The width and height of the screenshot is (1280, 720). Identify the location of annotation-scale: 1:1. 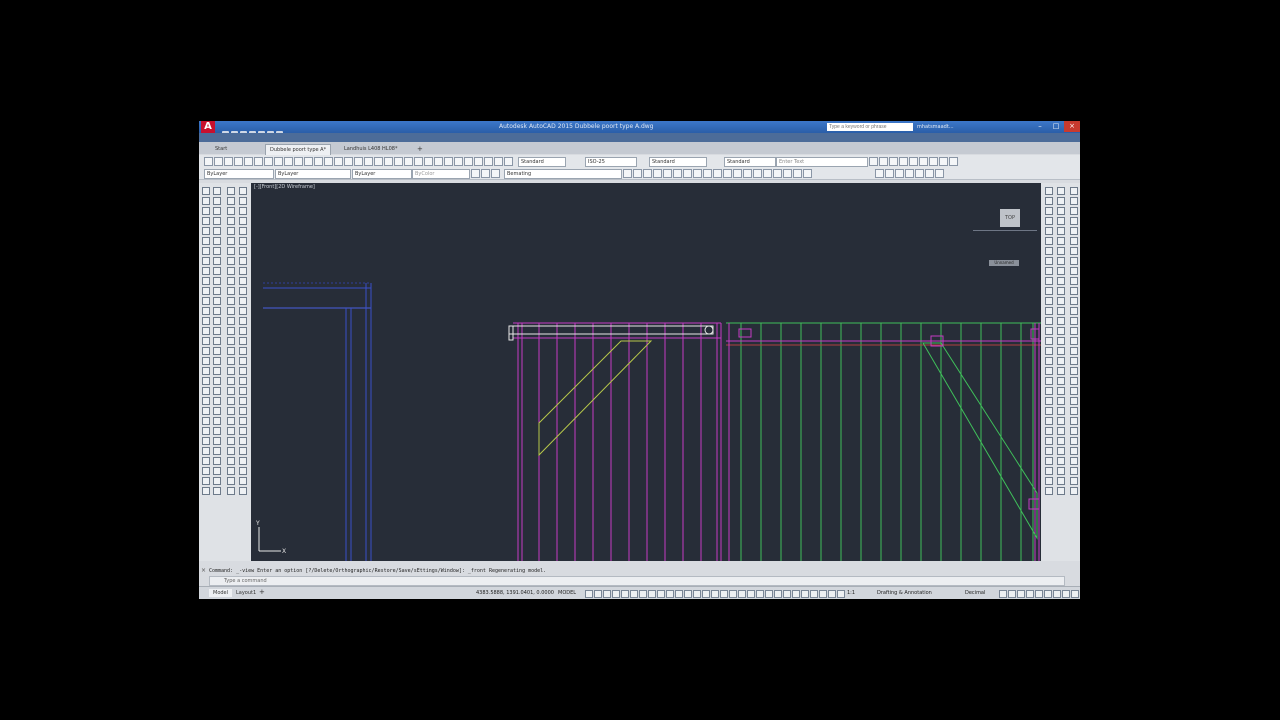
(851, 593).